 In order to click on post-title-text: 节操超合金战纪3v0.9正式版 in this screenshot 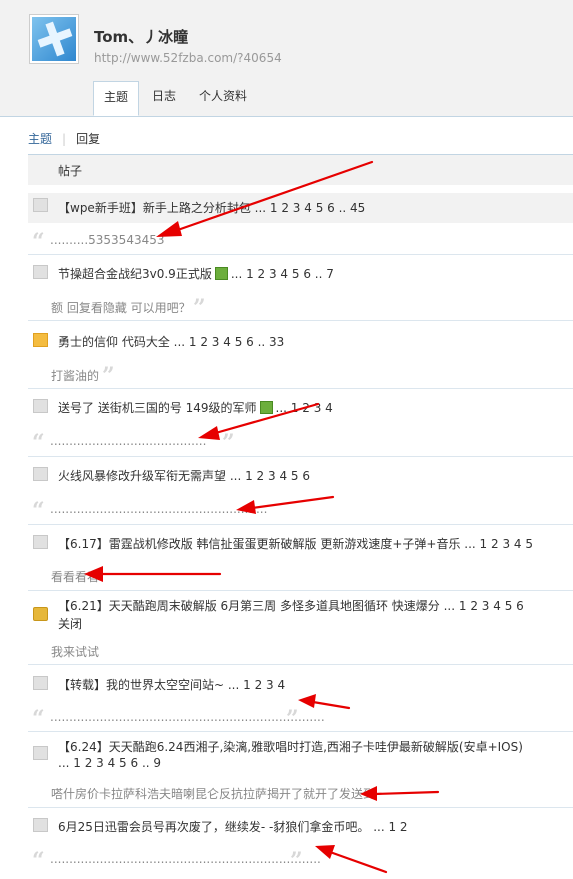, I will do `click(135, 274)`.